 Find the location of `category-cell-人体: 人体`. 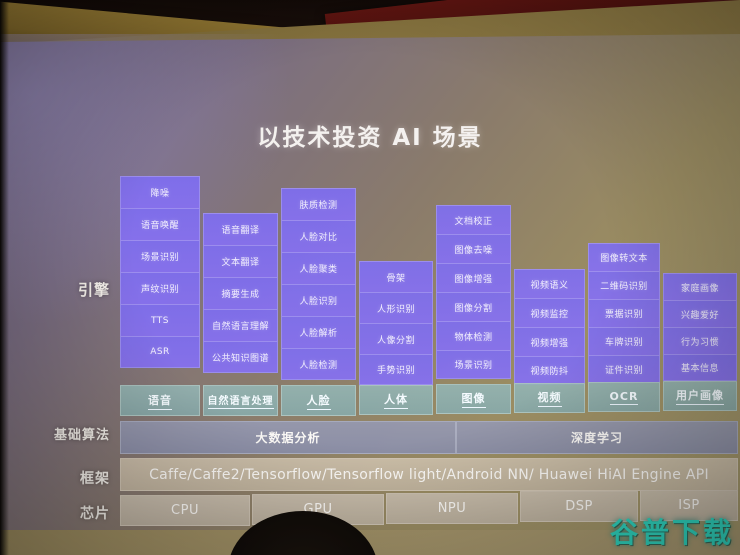

category-cell-人体: 人体 is located at coordinates (396, 400).